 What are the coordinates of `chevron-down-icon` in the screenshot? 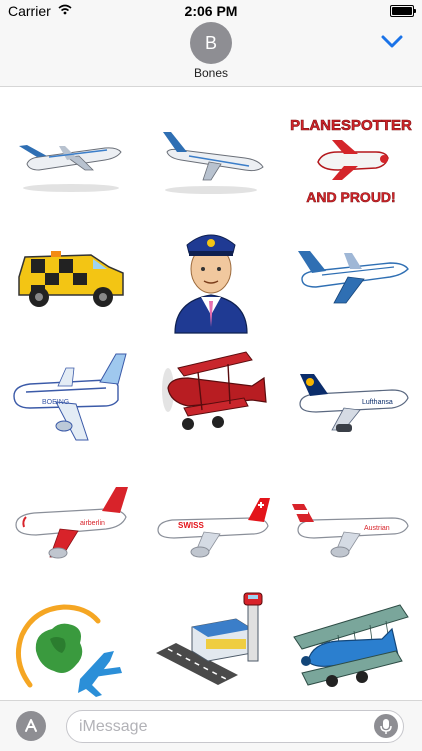 It's located at (392, 42).